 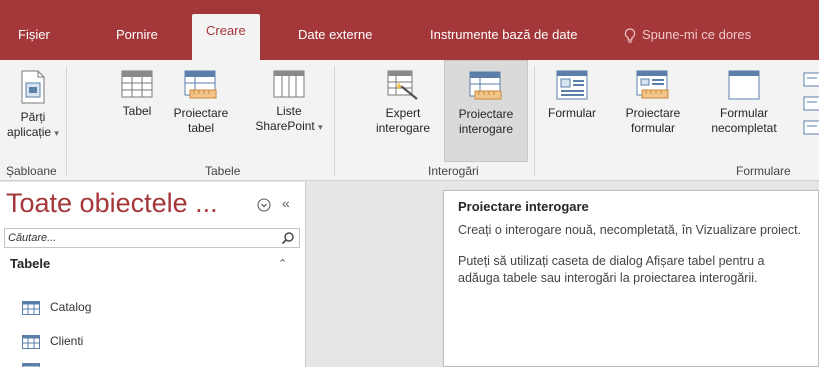 I want to click on application-parts-icon, so click(x=33, y=87).